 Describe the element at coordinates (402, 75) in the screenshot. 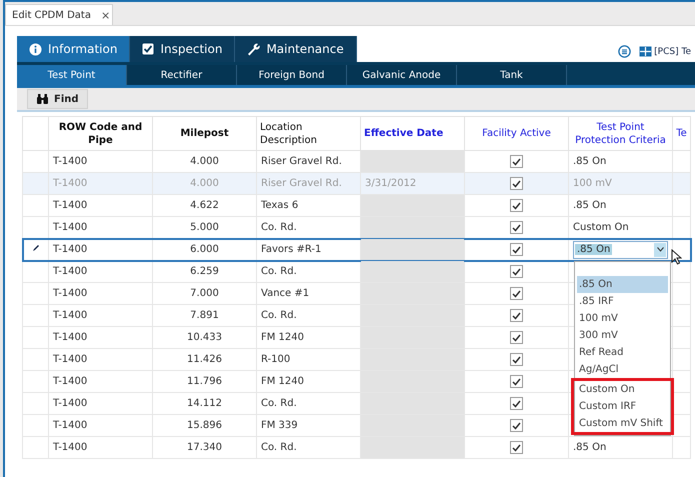

I see `sub-tab: Galvanic Anode` at that location.